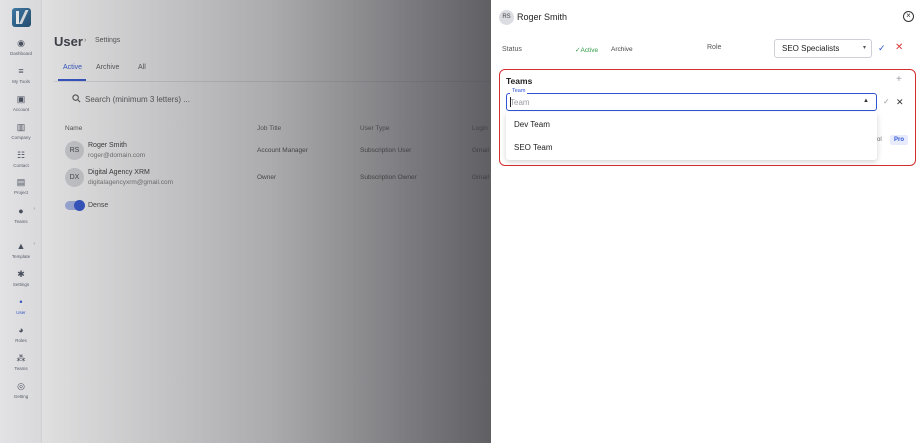 Image resolution: width=923 pixels, height=443 pixels. Describe the element at coordinates (589, 50) in the screenshot. I see `status-active-label: Active` at that location.